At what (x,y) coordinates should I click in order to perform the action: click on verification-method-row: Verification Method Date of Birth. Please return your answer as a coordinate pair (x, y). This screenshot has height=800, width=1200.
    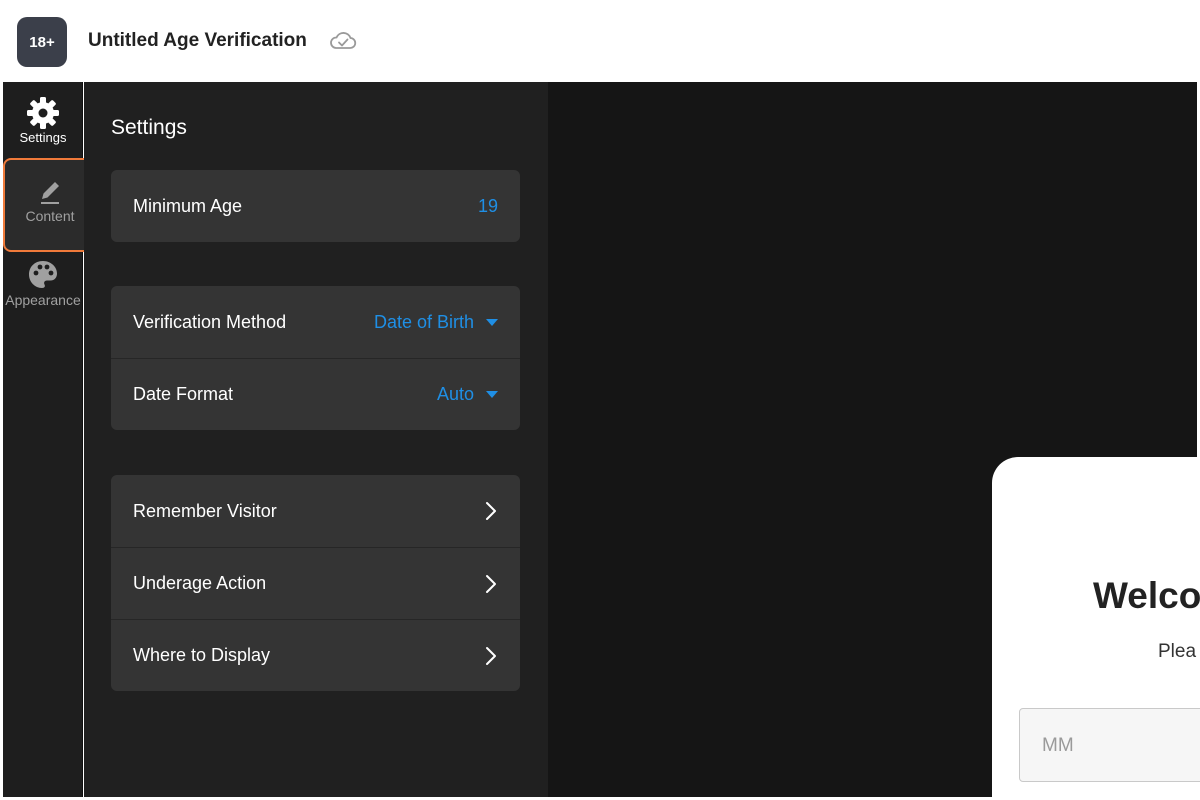
    Looking at the image, I should click on (315, 322).